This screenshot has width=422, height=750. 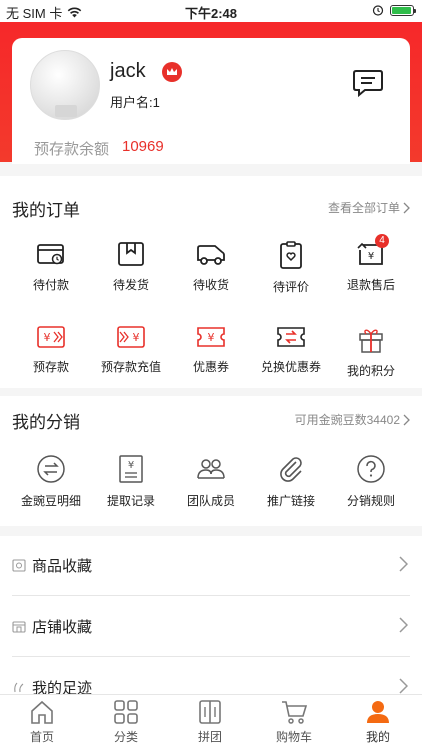 I want to click on balance-label: 预存款余额, so click(x=72, y=149).